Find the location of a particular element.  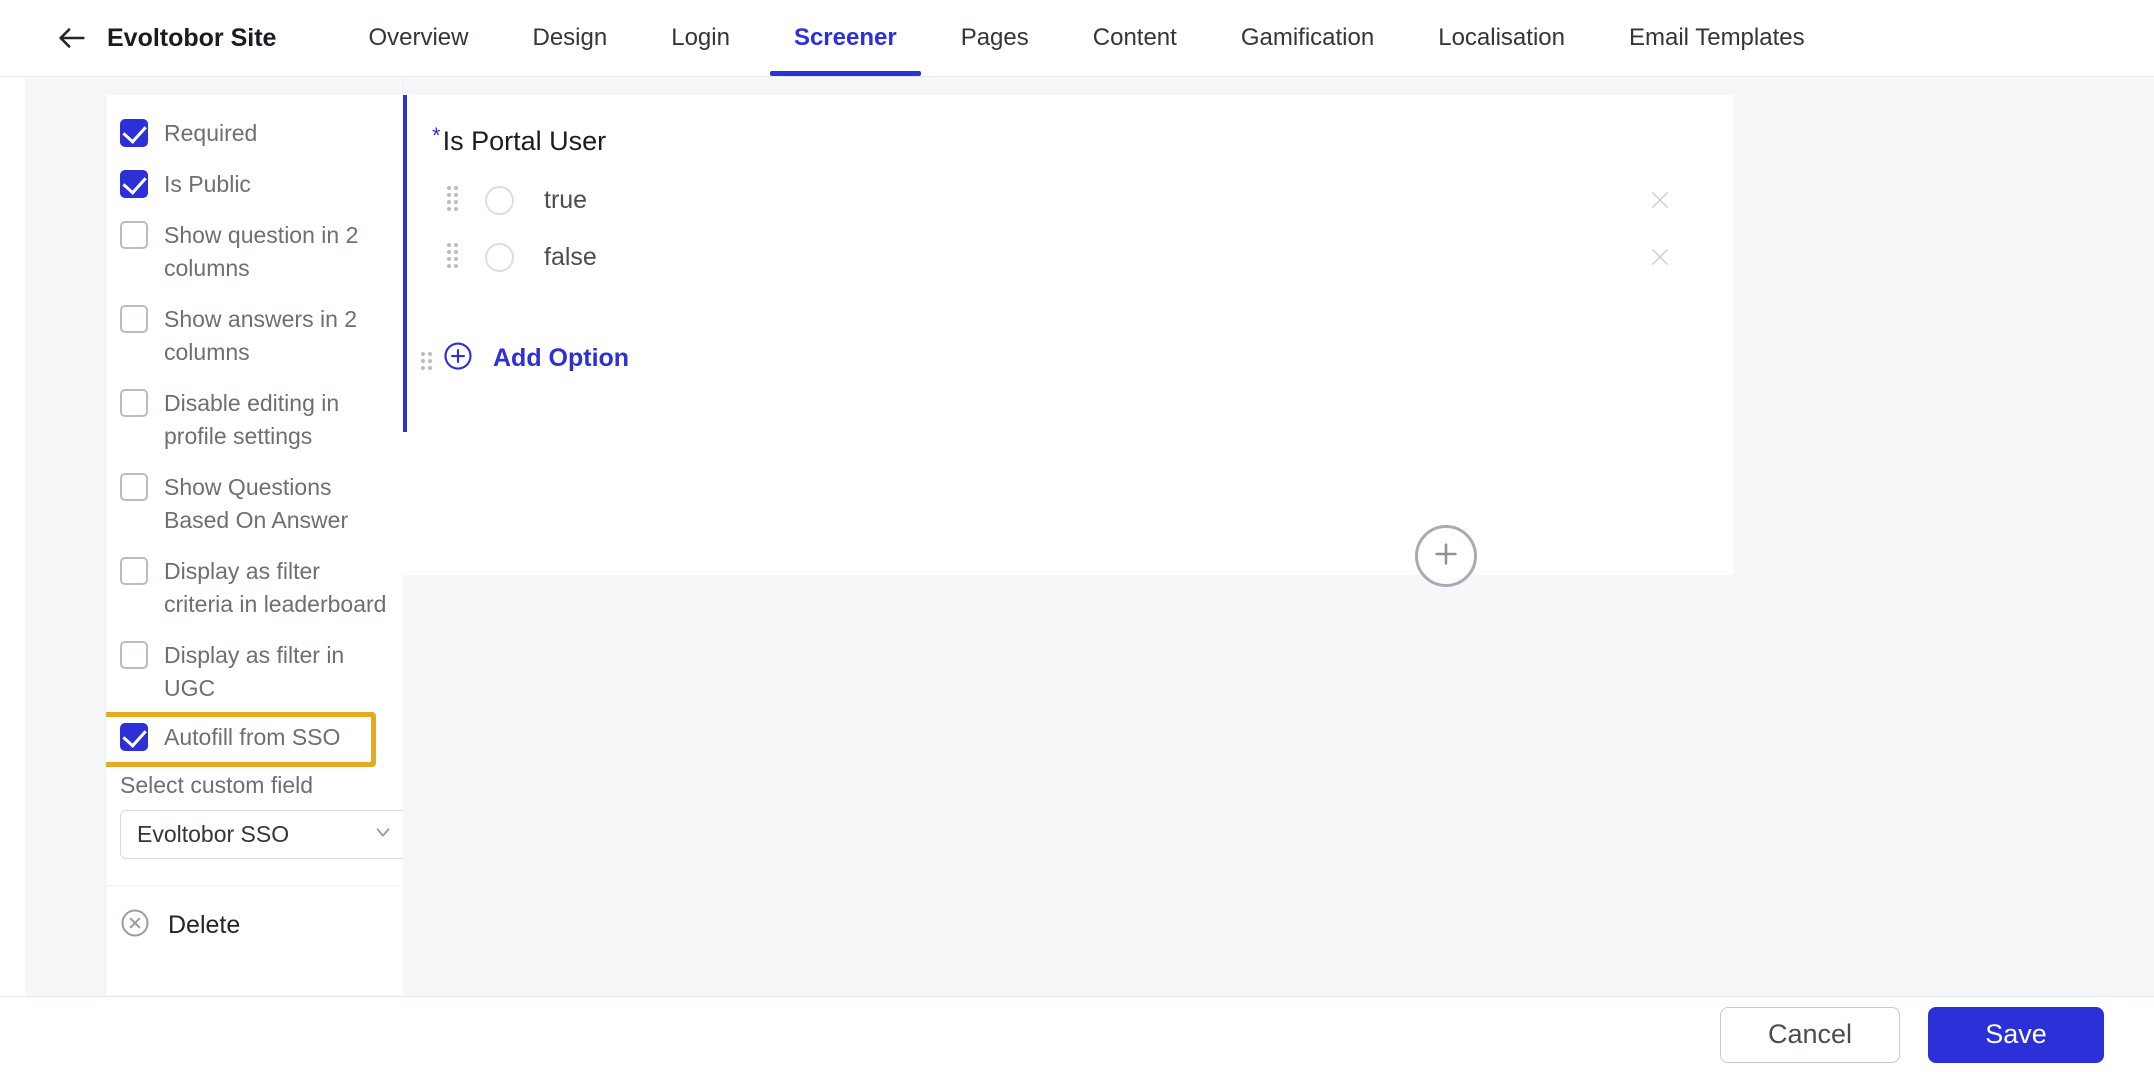

save-button: Save is located at coordinates (2016, 1034).